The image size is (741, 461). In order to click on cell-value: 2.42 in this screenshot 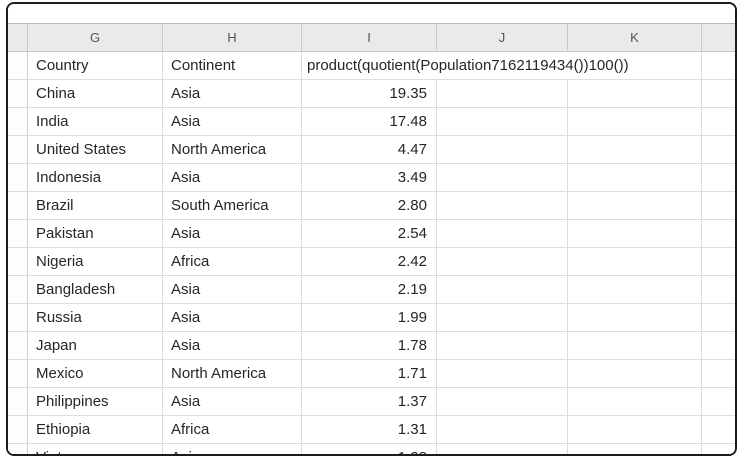, I will do `click(369, 262)`.